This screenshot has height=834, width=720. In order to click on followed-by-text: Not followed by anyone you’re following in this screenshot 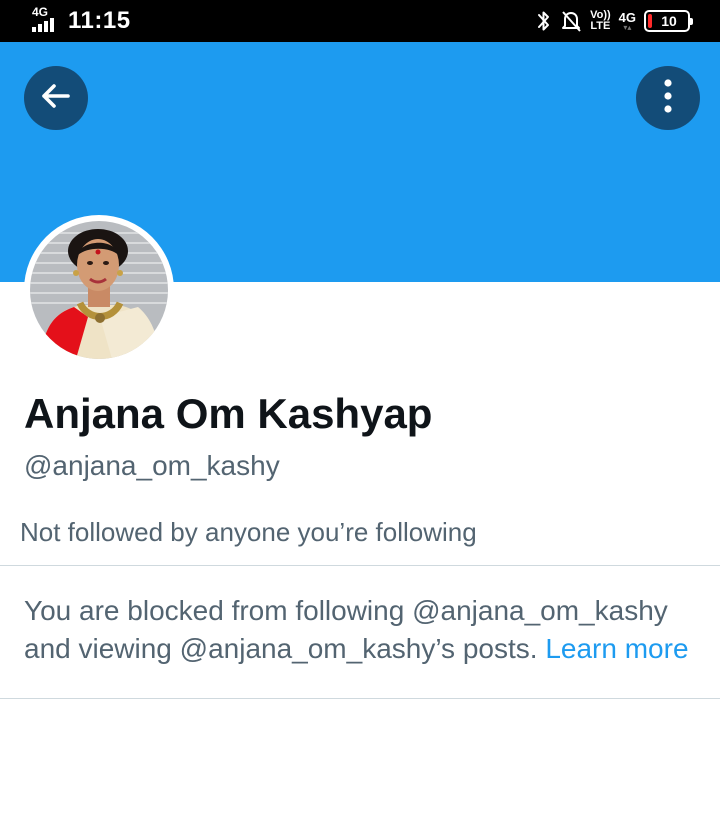, I will do `click(248, 532)`.